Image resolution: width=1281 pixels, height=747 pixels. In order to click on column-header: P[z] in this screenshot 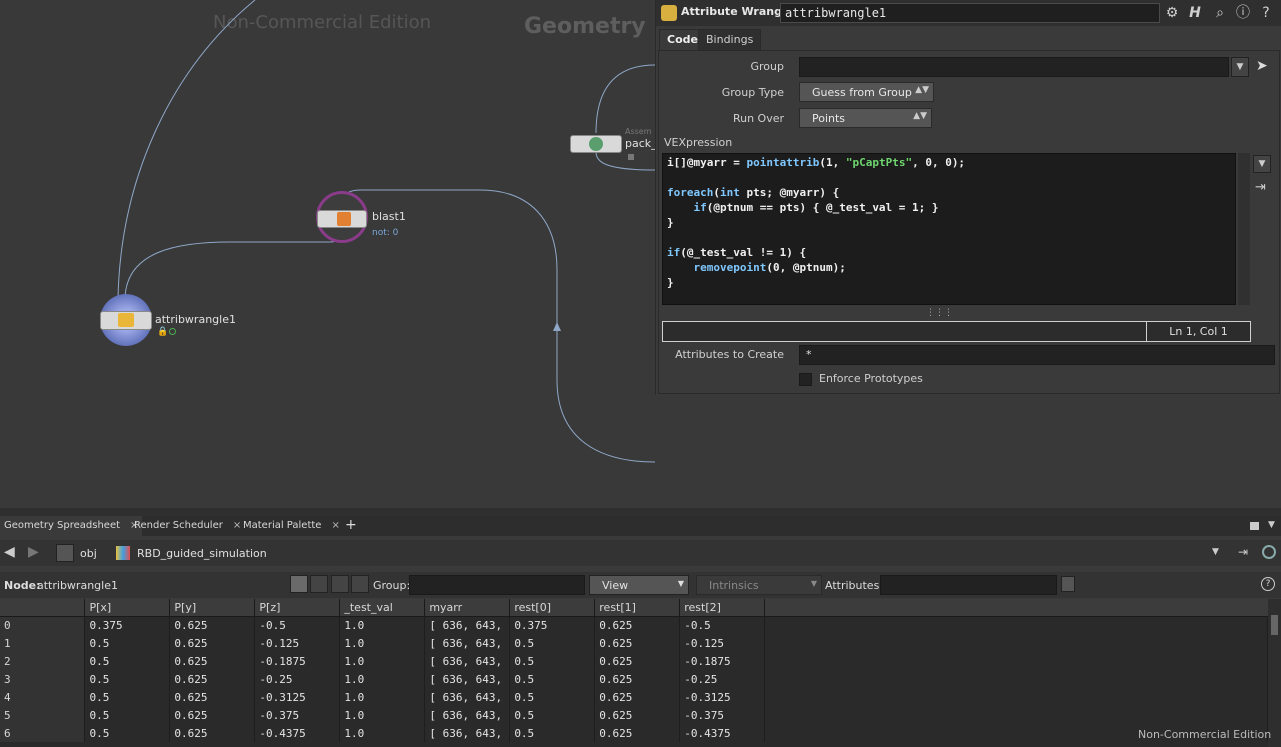, I will do `click(297, 608)`.